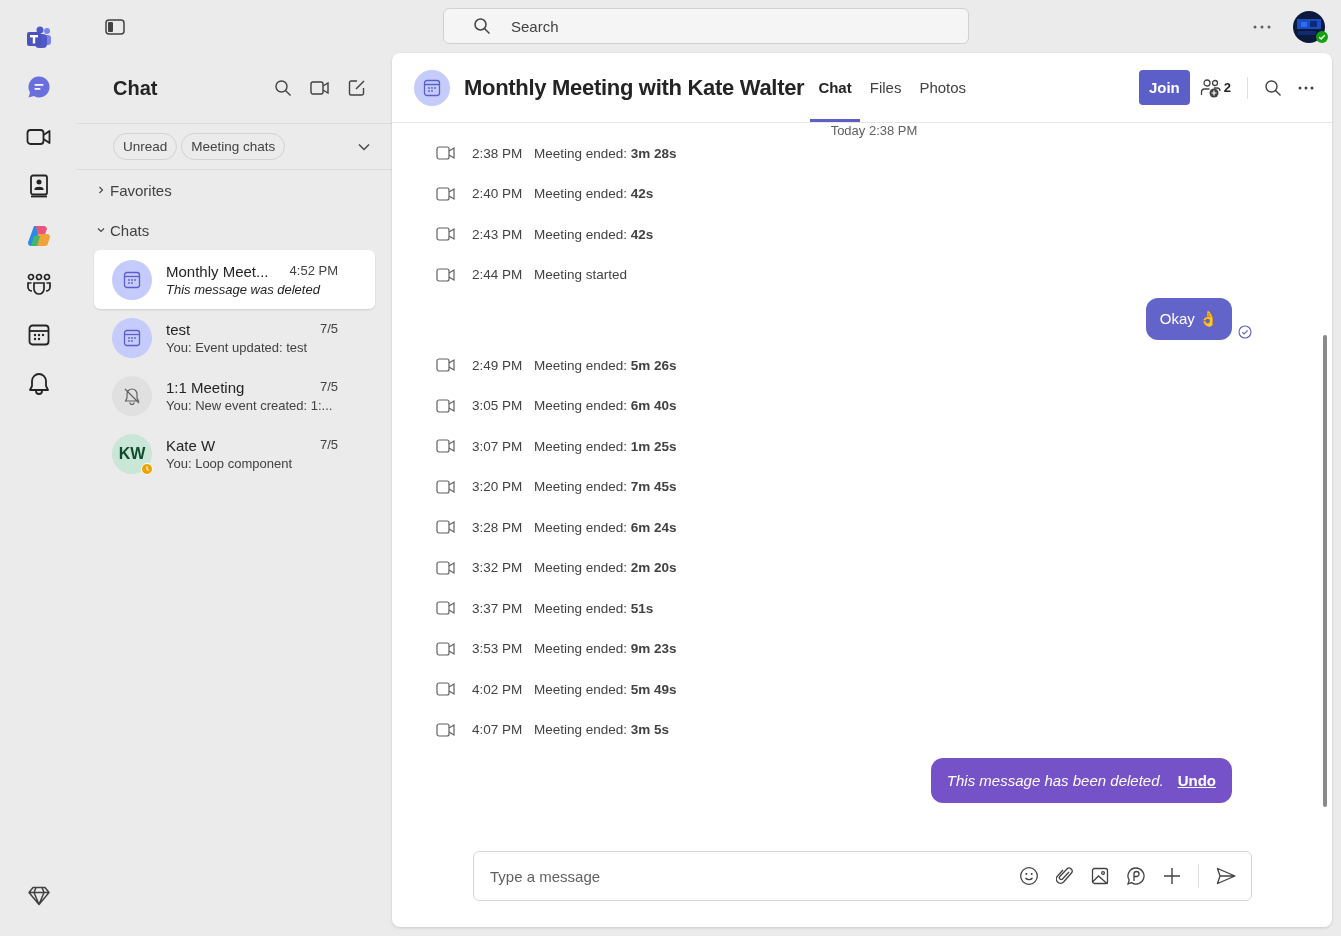  Describe the element at coordinates (498, 487) in the screenshot. I see `event-time: 3:20 PM` at that location.